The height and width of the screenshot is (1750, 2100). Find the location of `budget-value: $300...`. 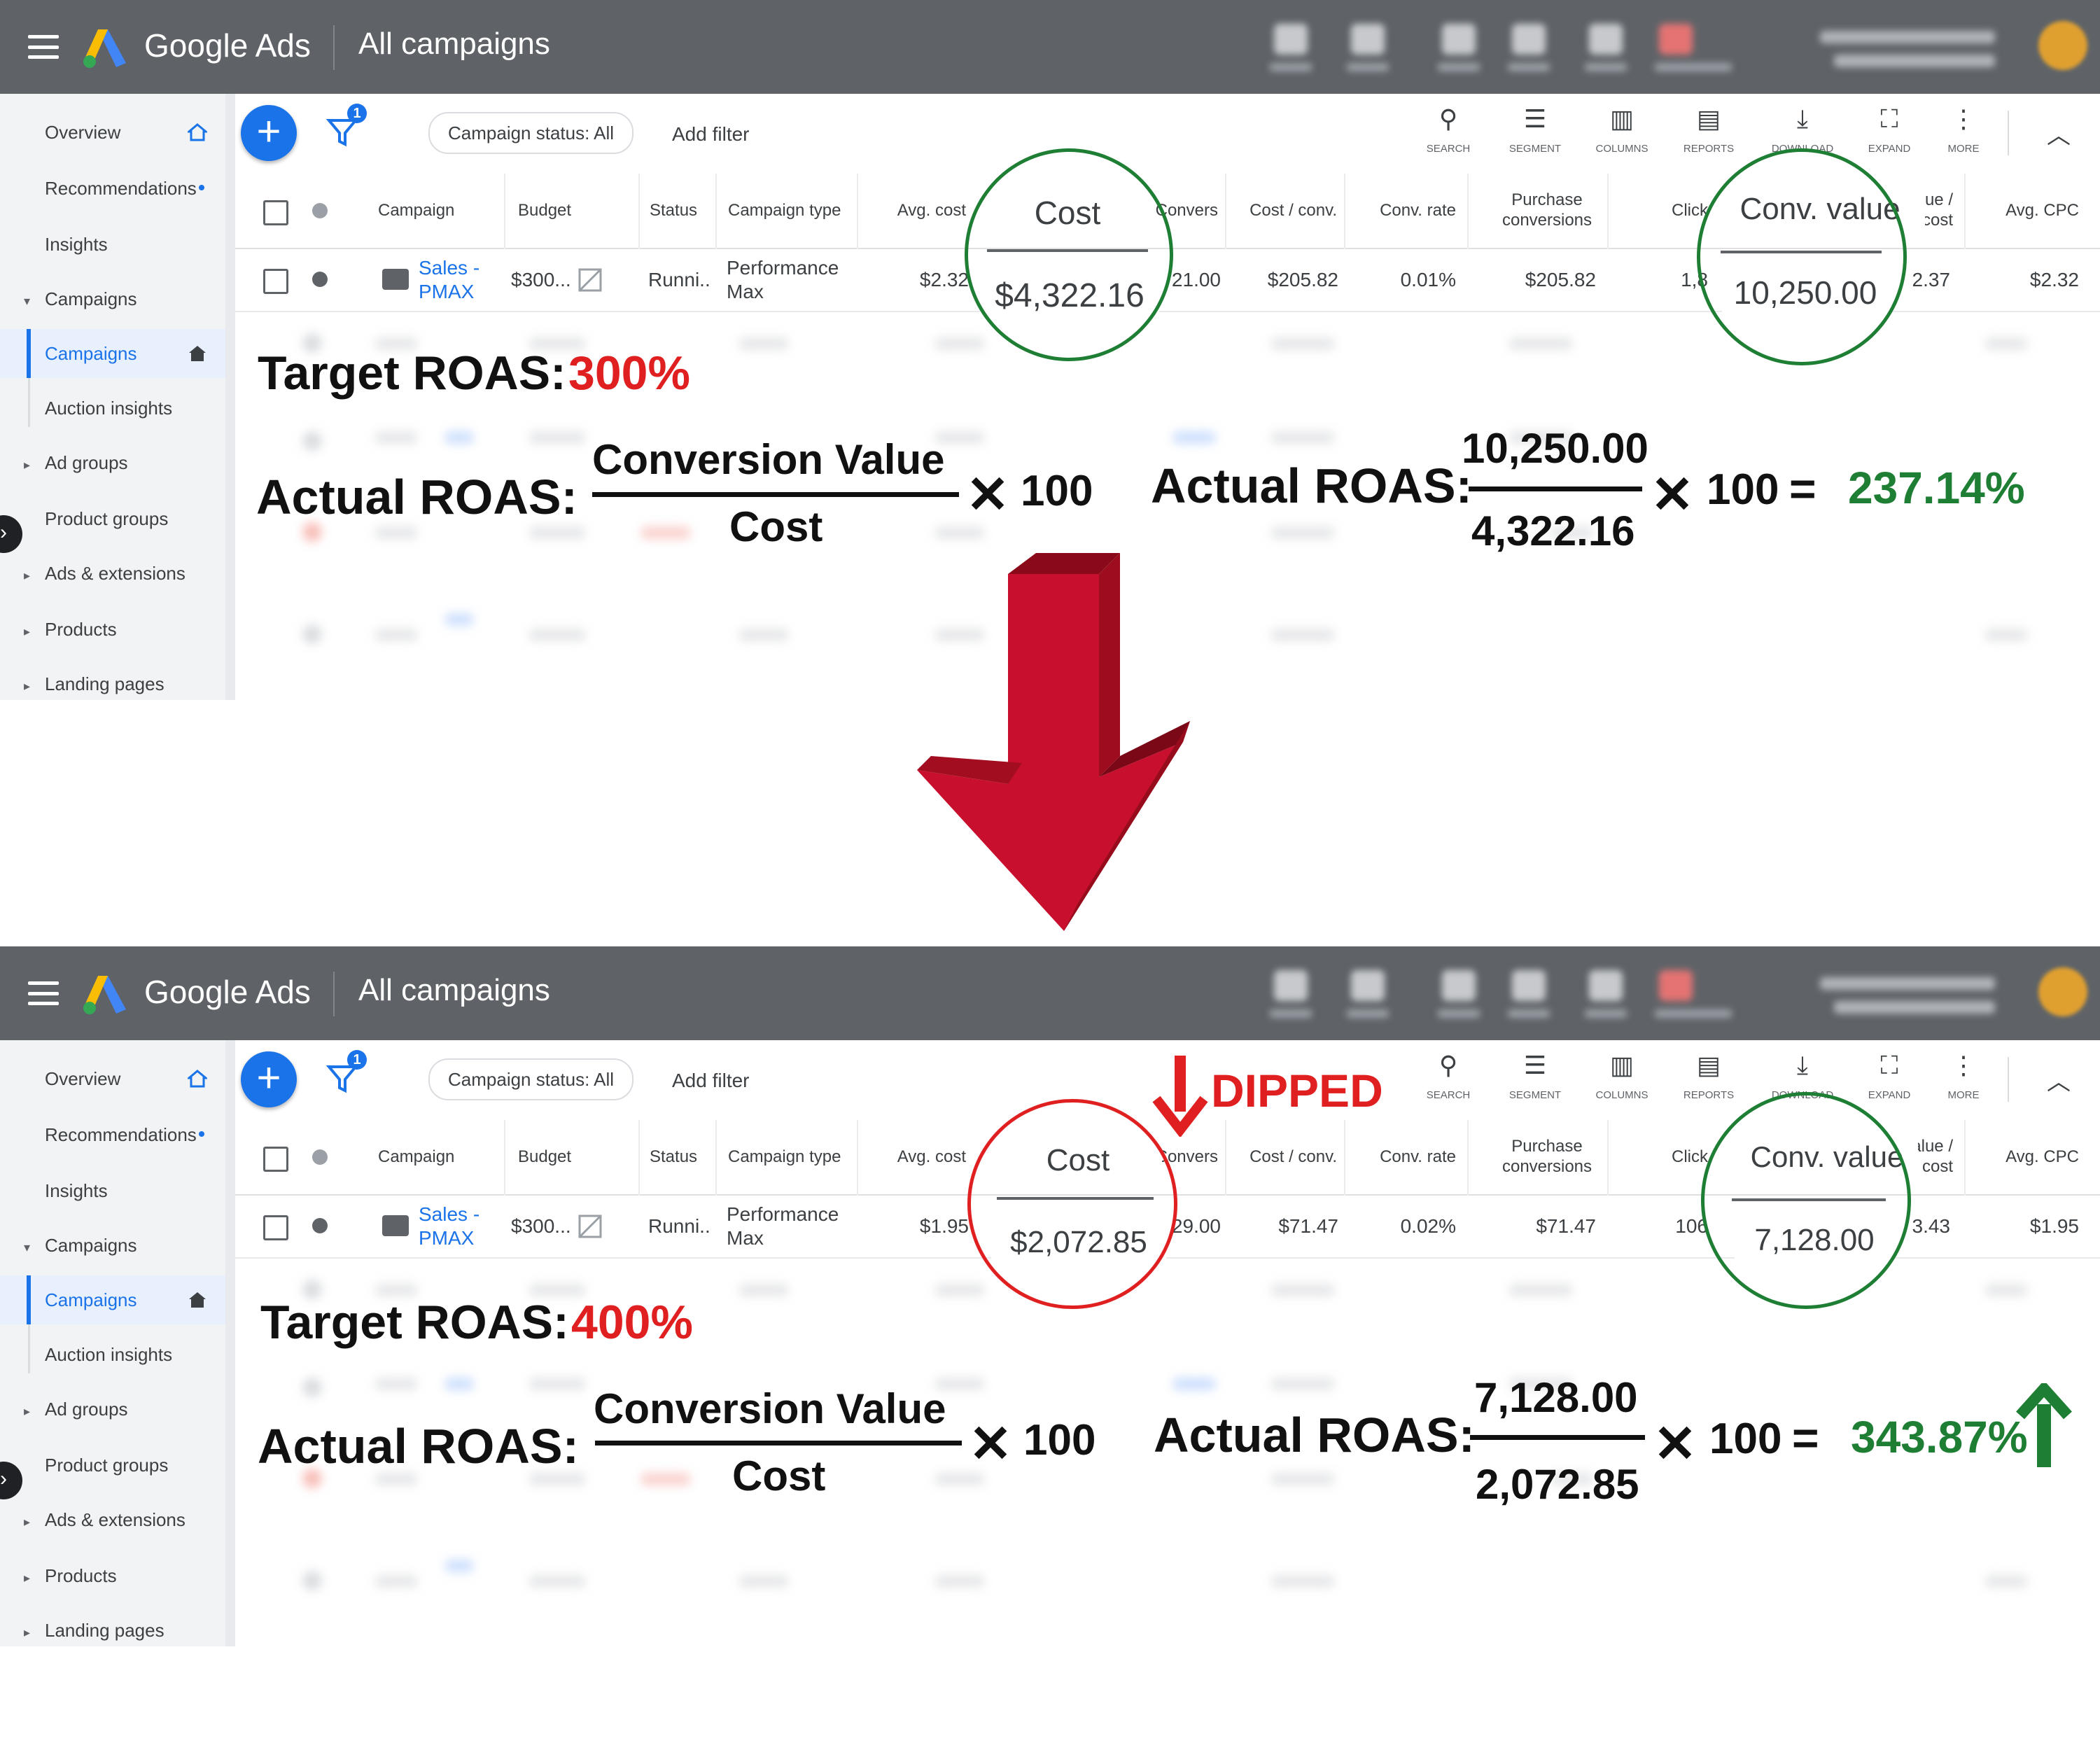

budget-value: $300... is located at coordinates (541, 1226).